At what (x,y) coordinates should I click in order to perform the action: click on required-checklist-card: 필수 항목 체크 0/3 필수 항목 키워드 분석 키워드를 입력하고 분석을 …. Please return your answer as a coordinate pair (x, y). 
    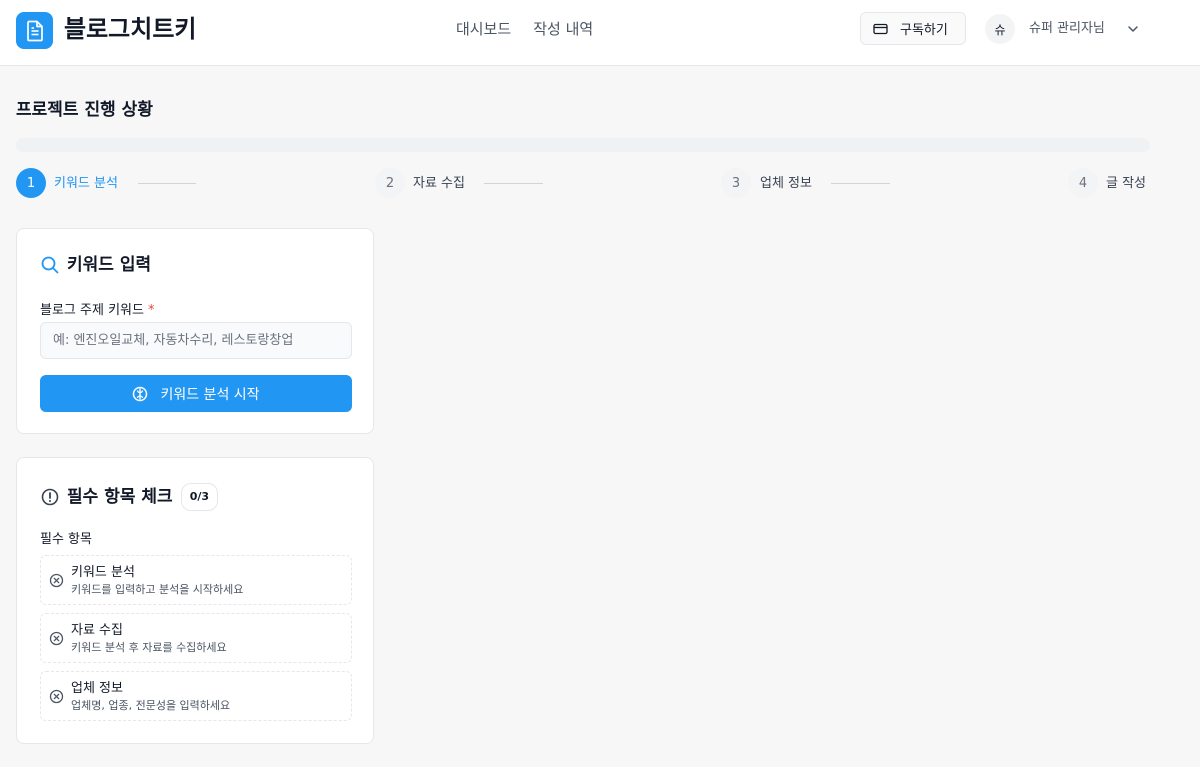
    Looking at the image, I should click on (195, 600).